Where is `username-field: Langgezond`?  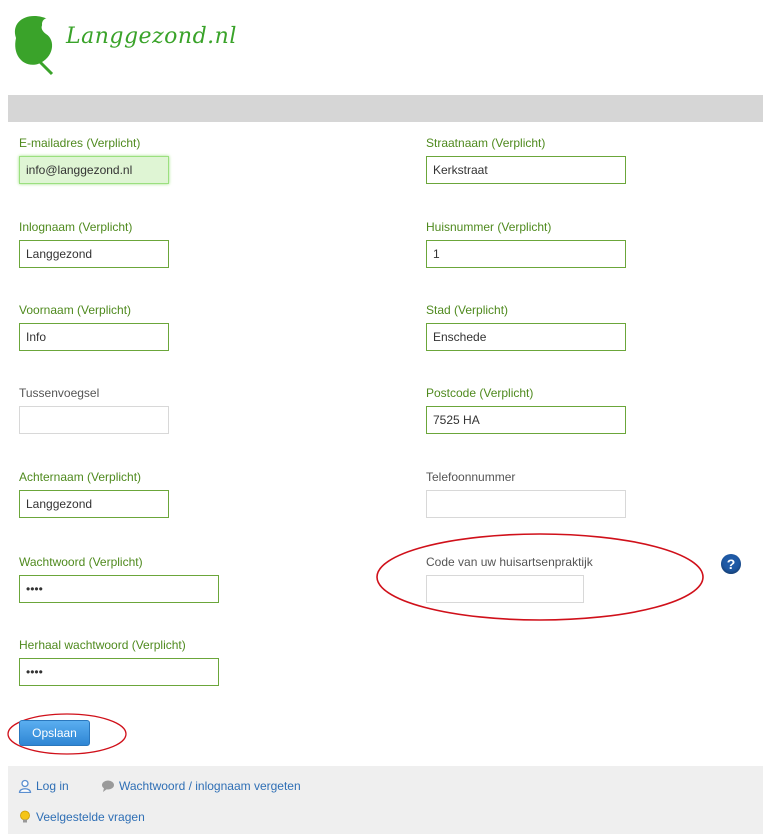
username-field: Langgezond is located at coordinates (94, 254).